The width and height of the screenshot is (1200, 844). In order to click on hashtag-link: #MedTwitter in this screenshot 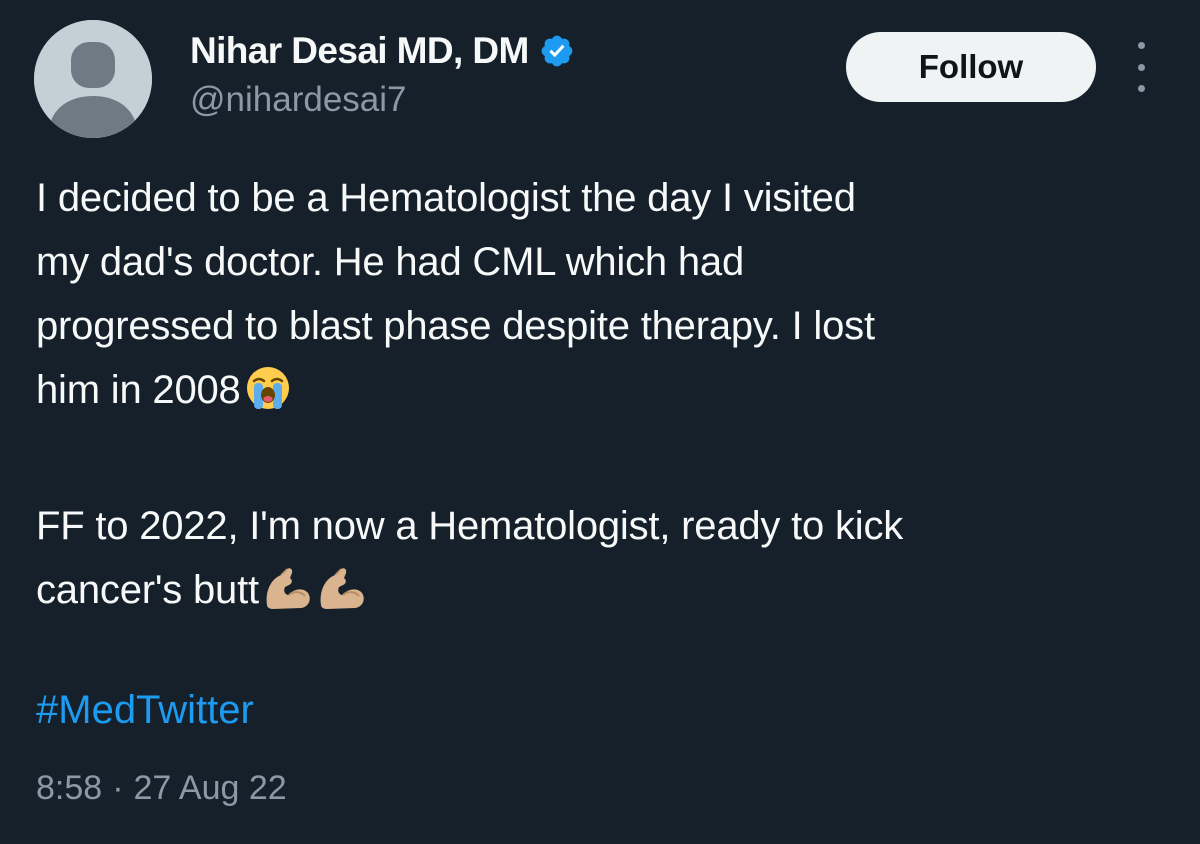, I will do `click(145, 710)`.